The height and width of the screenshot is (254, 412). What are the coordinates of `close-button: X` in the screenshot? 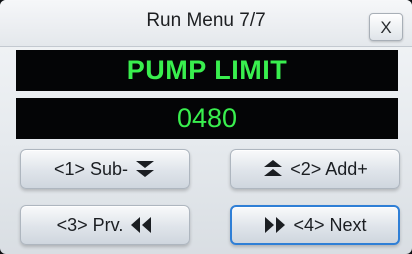 It's located at (386, 27).